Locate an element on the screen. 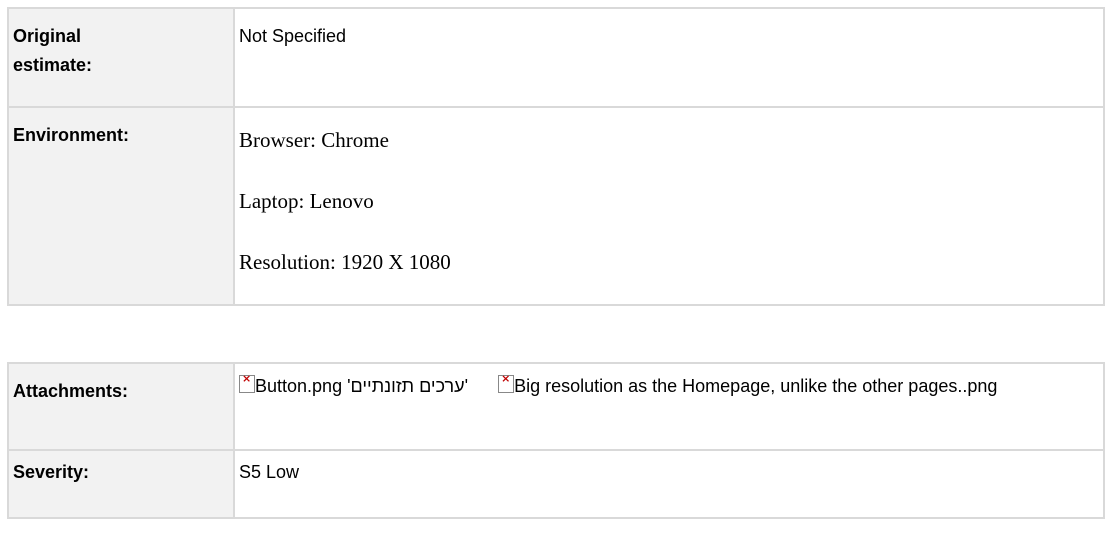  attachment-link-1: 'ערכים תזונתיים' Button.png is located at coordinates (354, 384).